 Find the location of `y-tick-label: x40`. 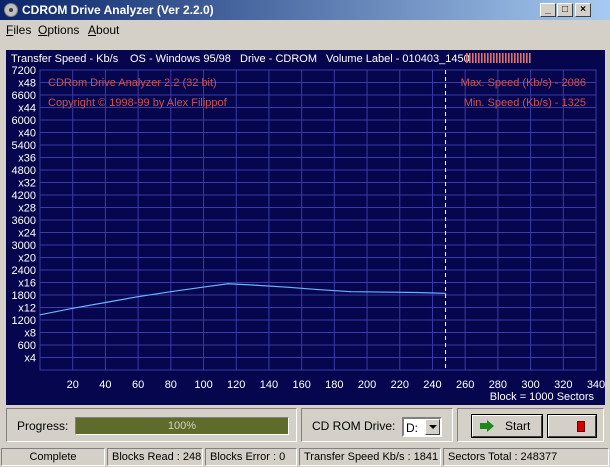

y-tick-label: x40 is located at coordinates (27, 134).